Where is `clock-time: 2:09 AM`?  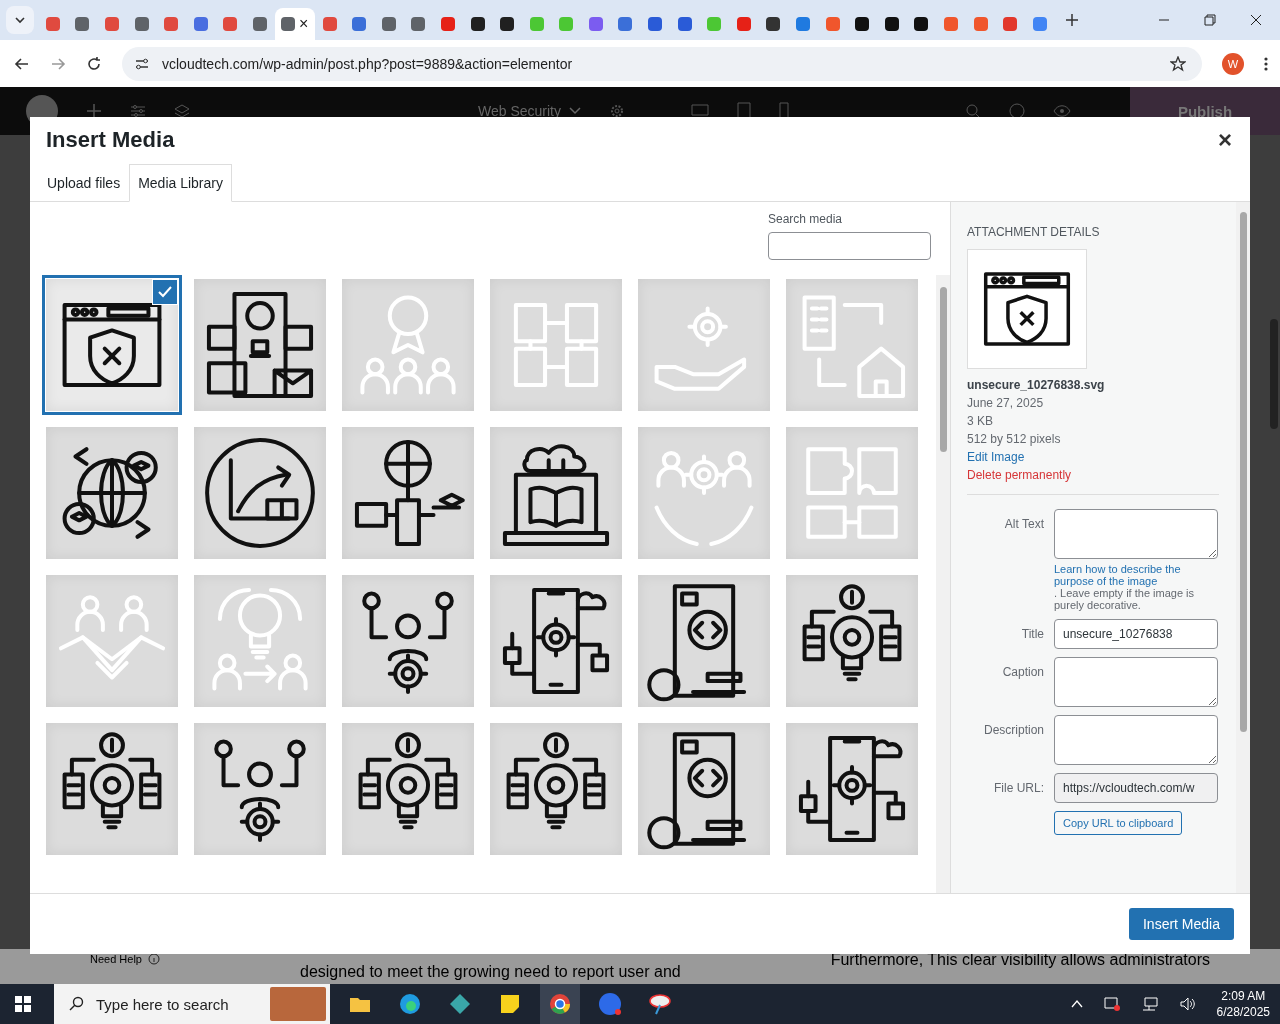
clock-time: 2:09 AM is located at coordinates (1243, 996).